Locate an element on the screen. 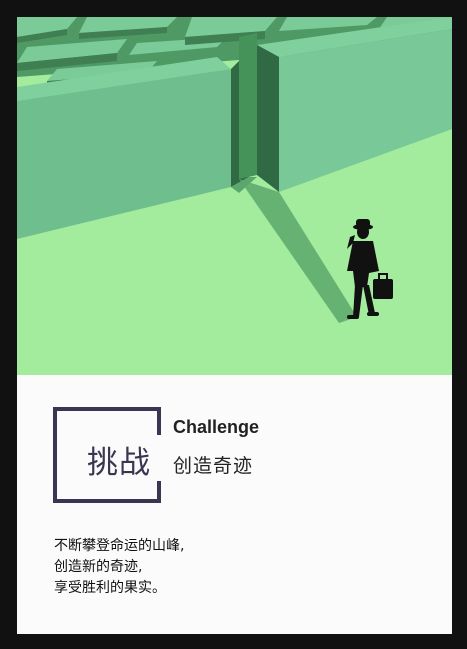  body-line: 享受胜利的果实。 is located at coordinates (110, 588).